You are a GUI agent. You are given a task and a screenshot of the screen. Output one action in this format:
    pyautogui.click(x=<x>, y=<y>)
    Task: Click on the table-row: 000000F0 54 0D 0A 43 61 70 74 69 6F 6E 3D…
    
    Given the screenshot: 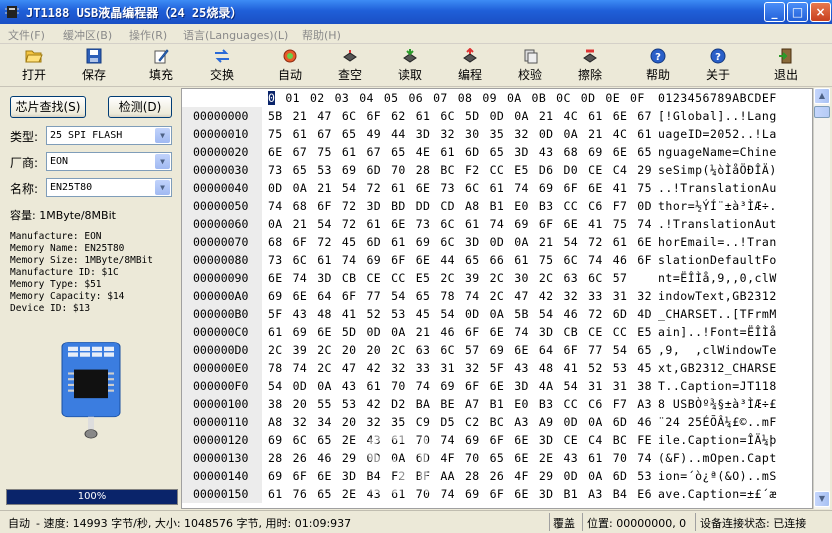 What is the action you would take?
    pyautogui.click(x=497, y=386)
    